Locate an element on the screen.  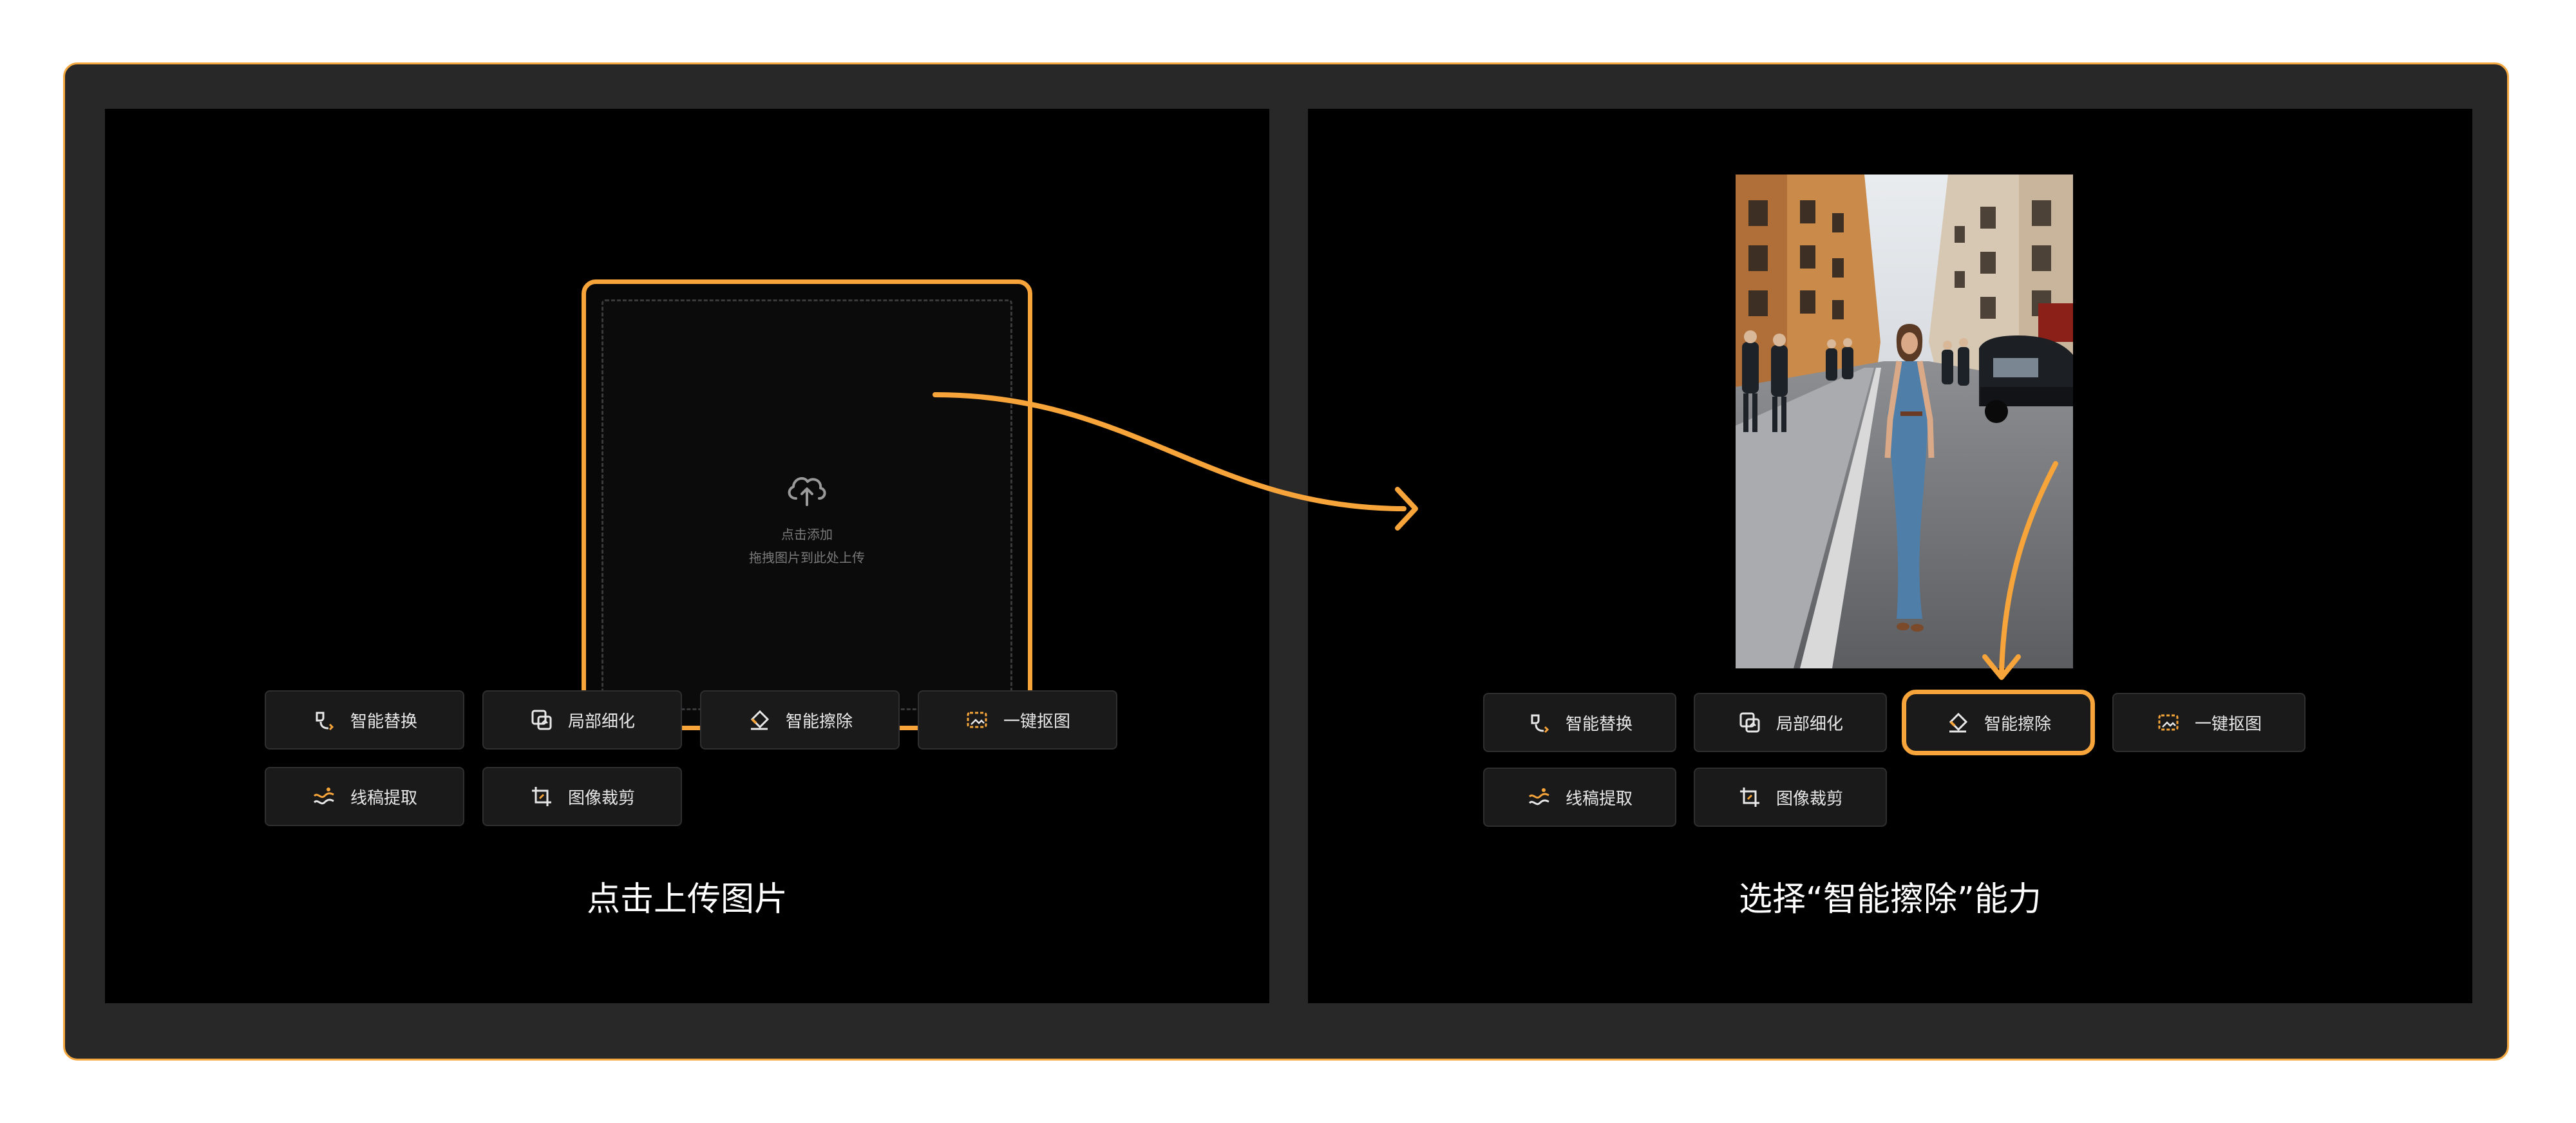
uploaded-photo is located at coordinates (1905, 421).